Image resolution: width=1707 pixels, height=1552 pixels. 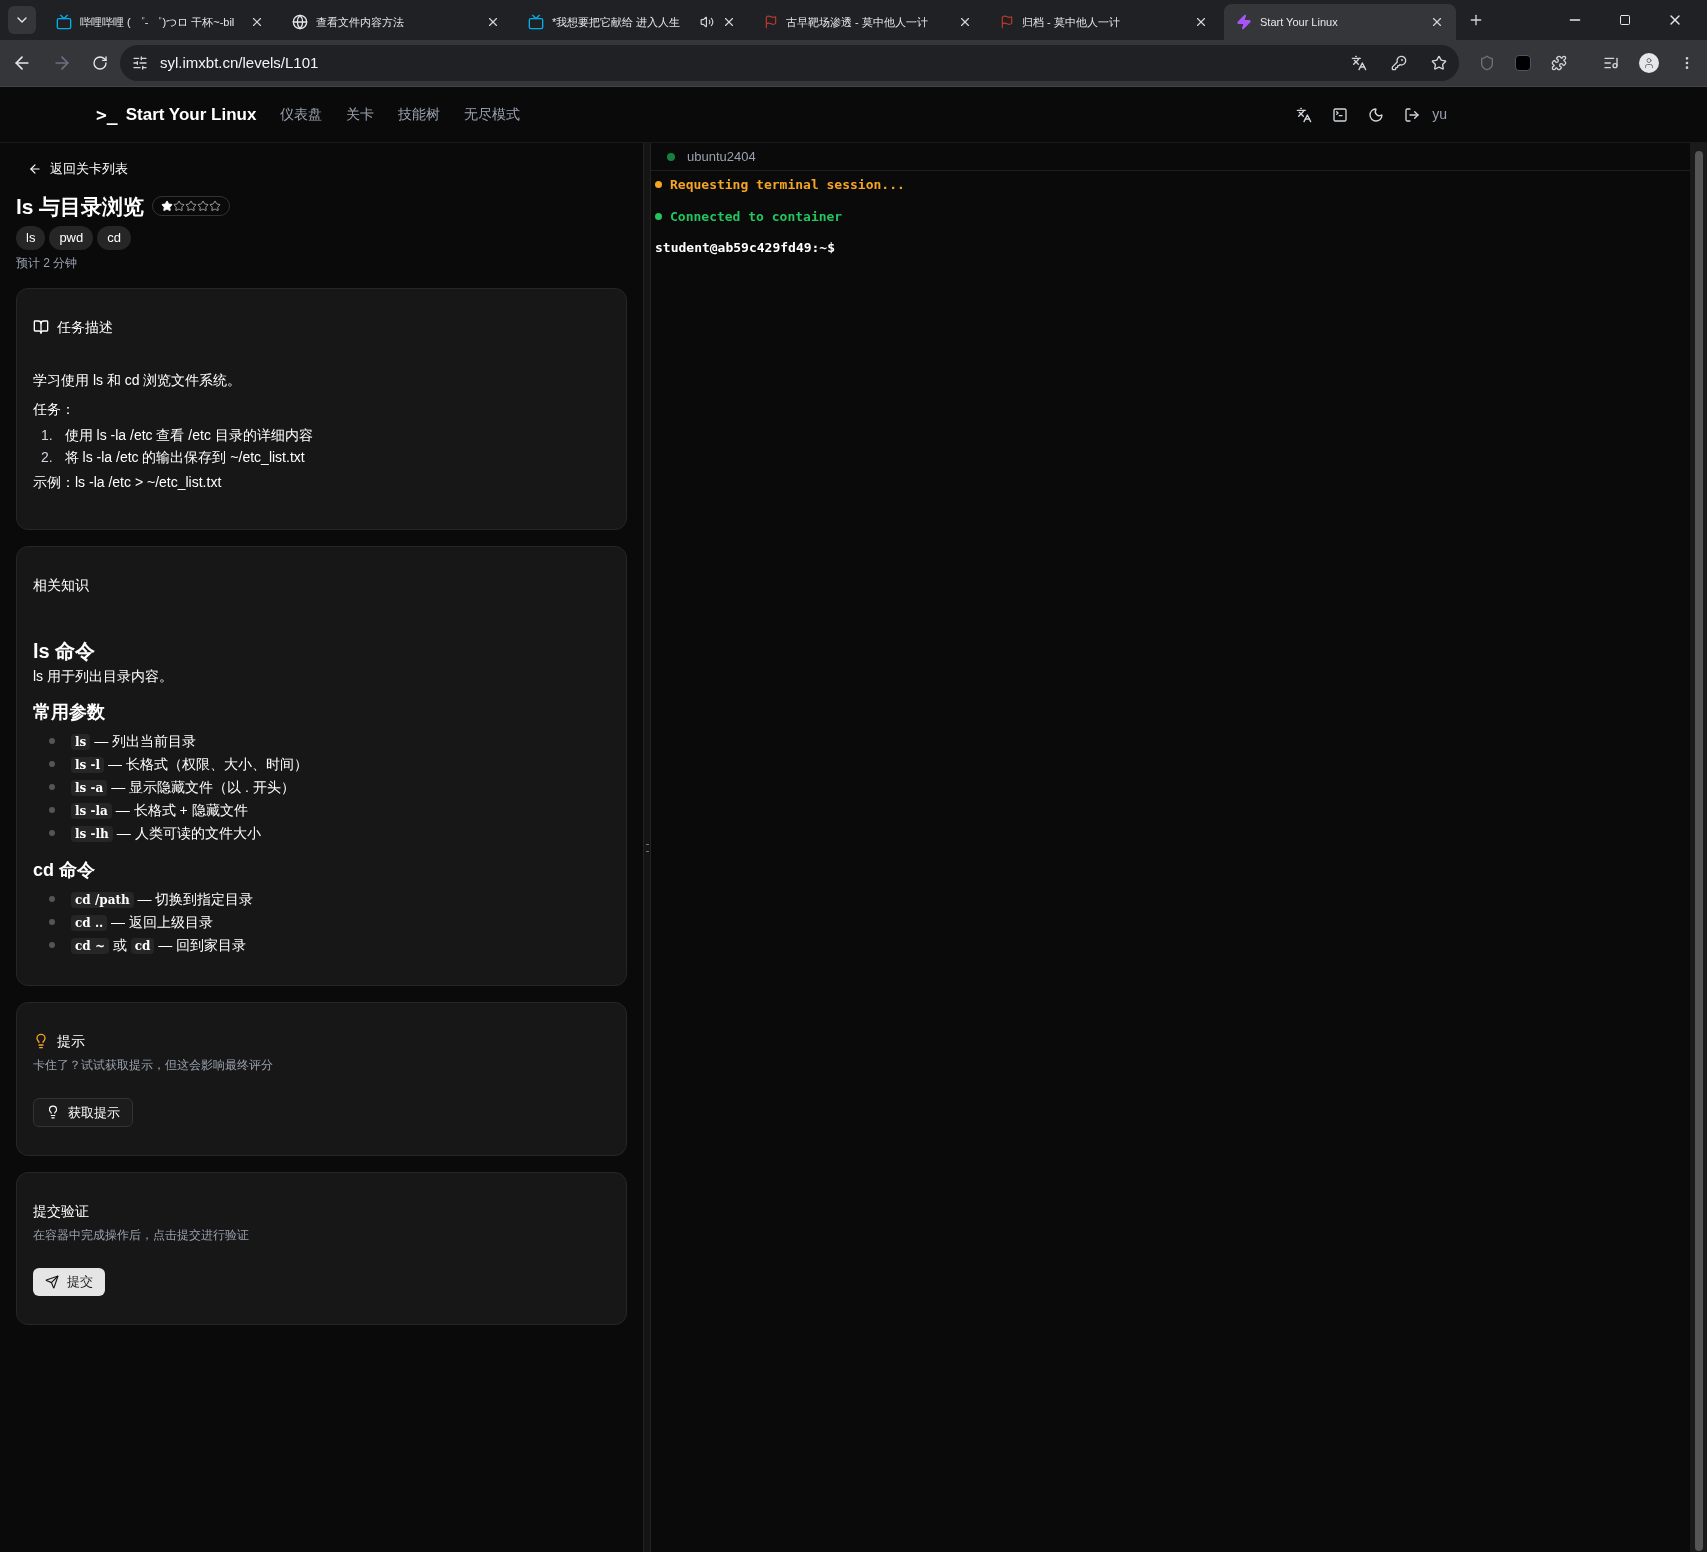 What do you see at coordinates (65, 651) in the screenshot?
I see `section-heading: ls 命令` at bounding box center [65, 651].